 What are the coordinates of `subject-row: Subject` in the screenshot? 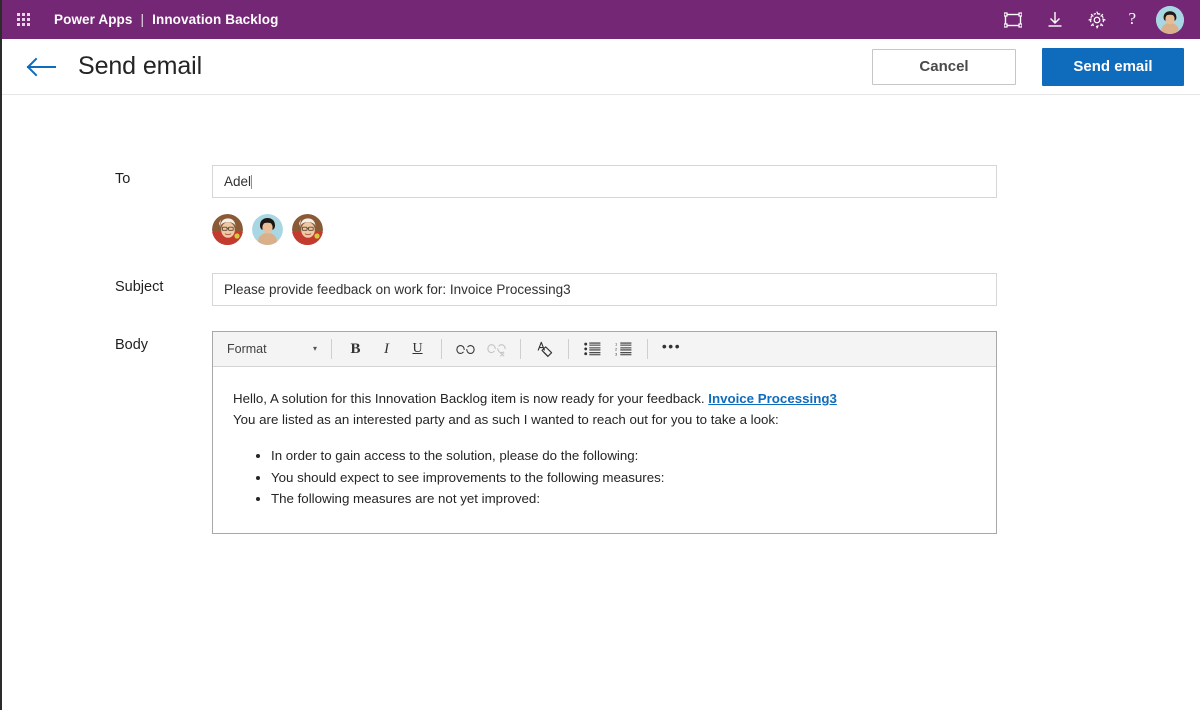 It's located at (601, 289).